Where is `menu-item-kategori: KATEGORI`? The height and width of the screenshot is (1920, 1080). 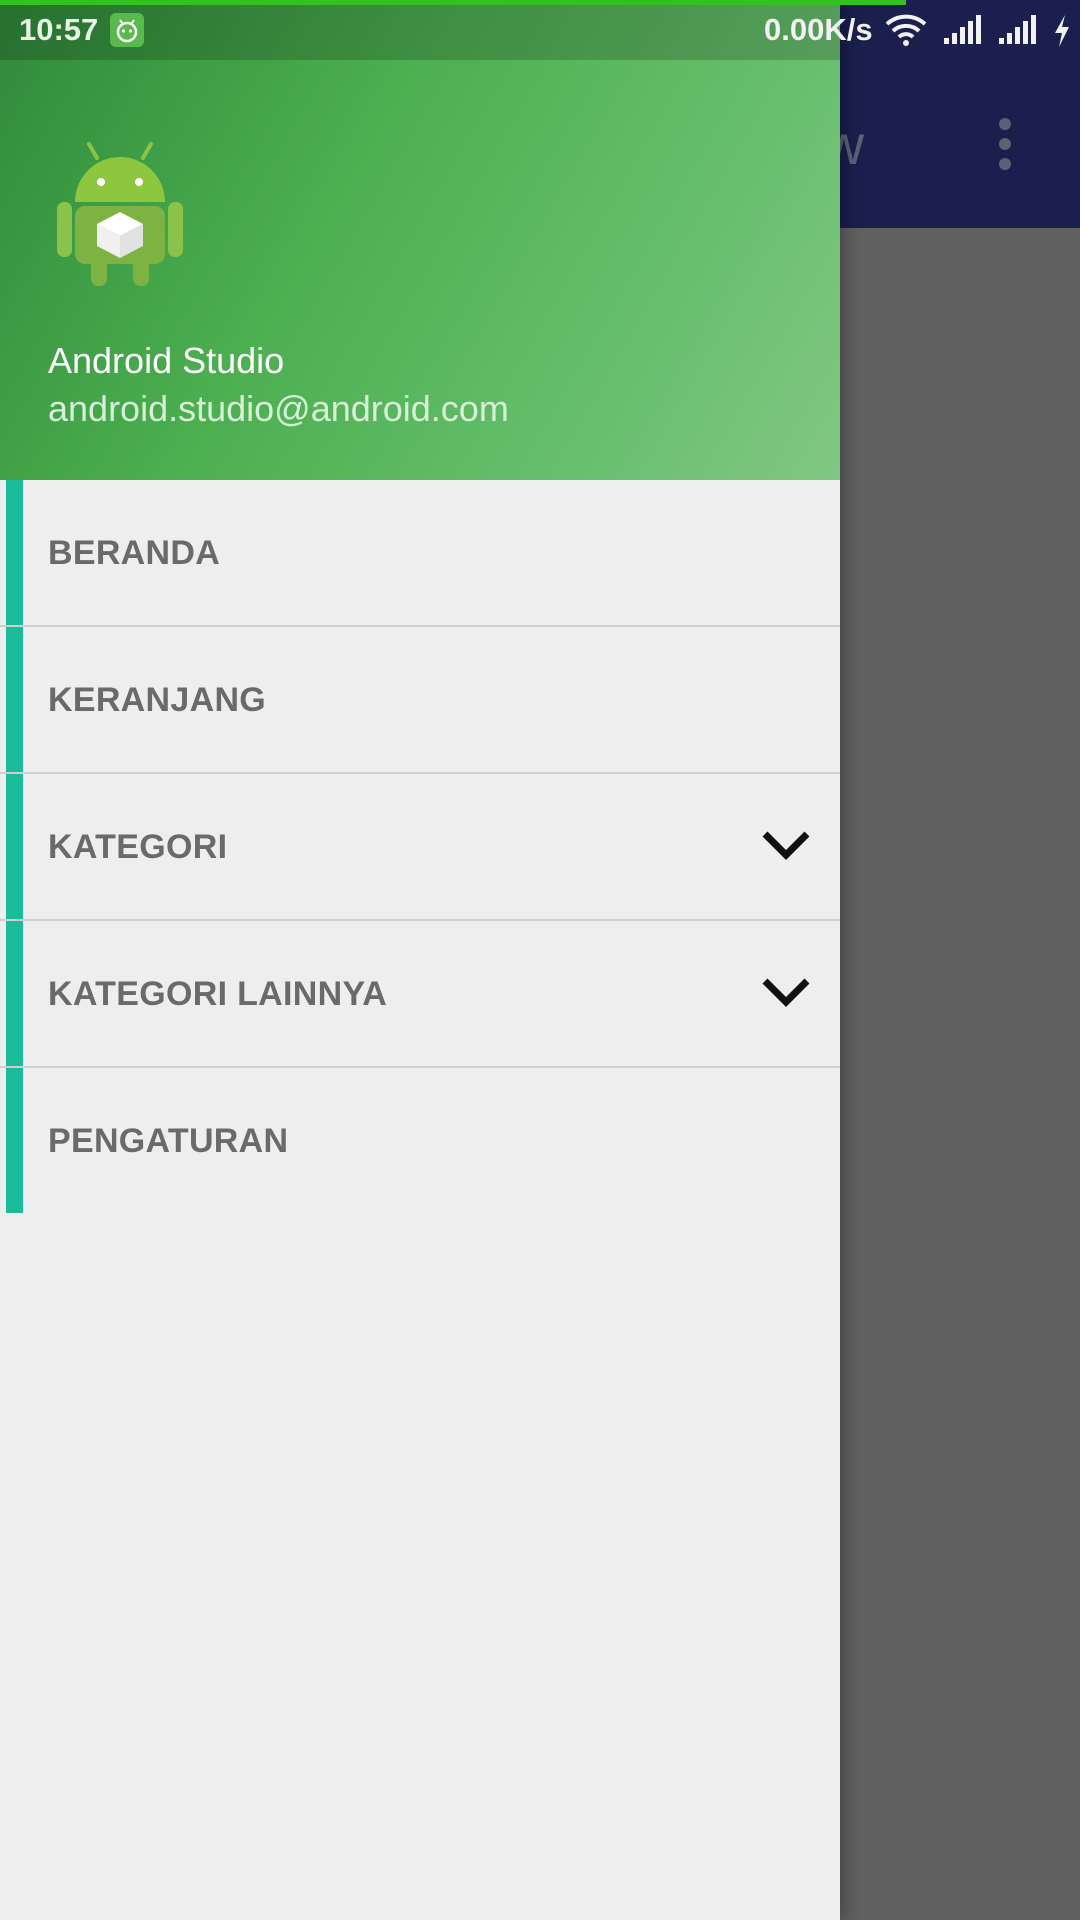
menu-item-kategori: KATEGORI is located at coordinates (420, 847).